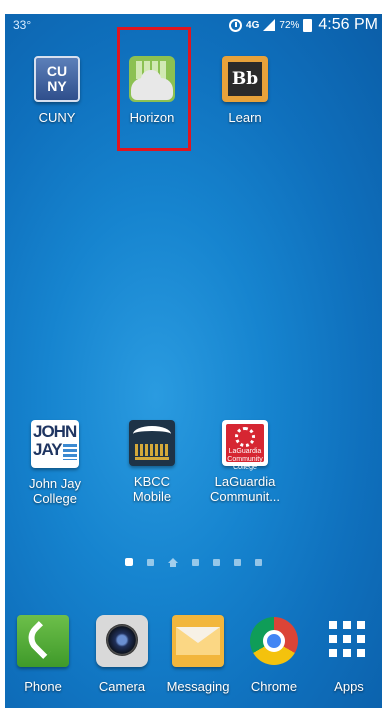 The width and height of the screenshot is (387, 713). I want to click on app-john-jay: JOHN JAY John Jay College, so click(55, 463).